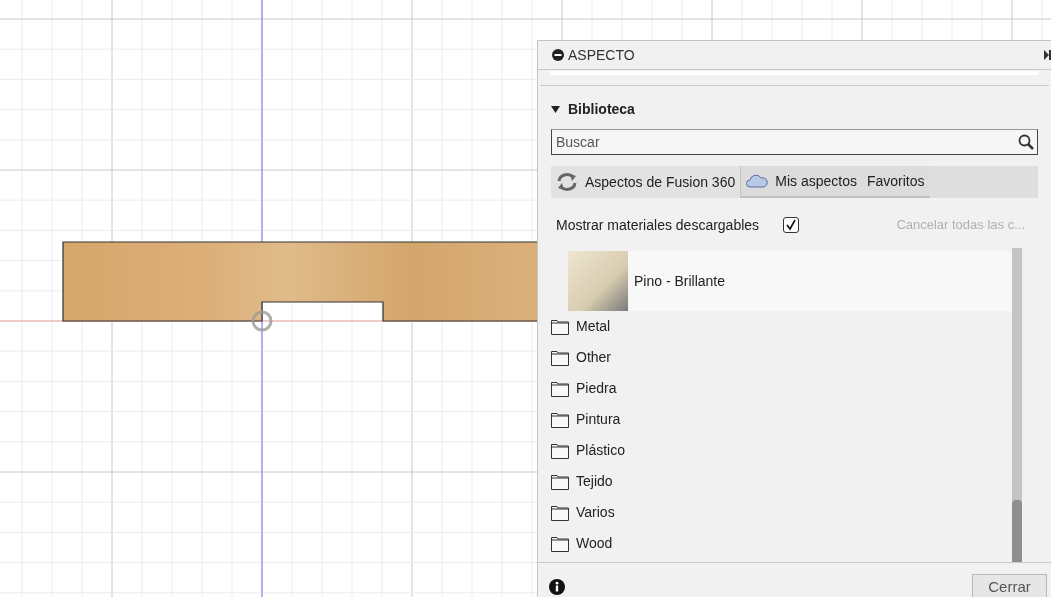 The image size is (1051, 597). Describe the element at coordinates (794, 142) in the screenshot. I see `search-field: Buscar` at that location.